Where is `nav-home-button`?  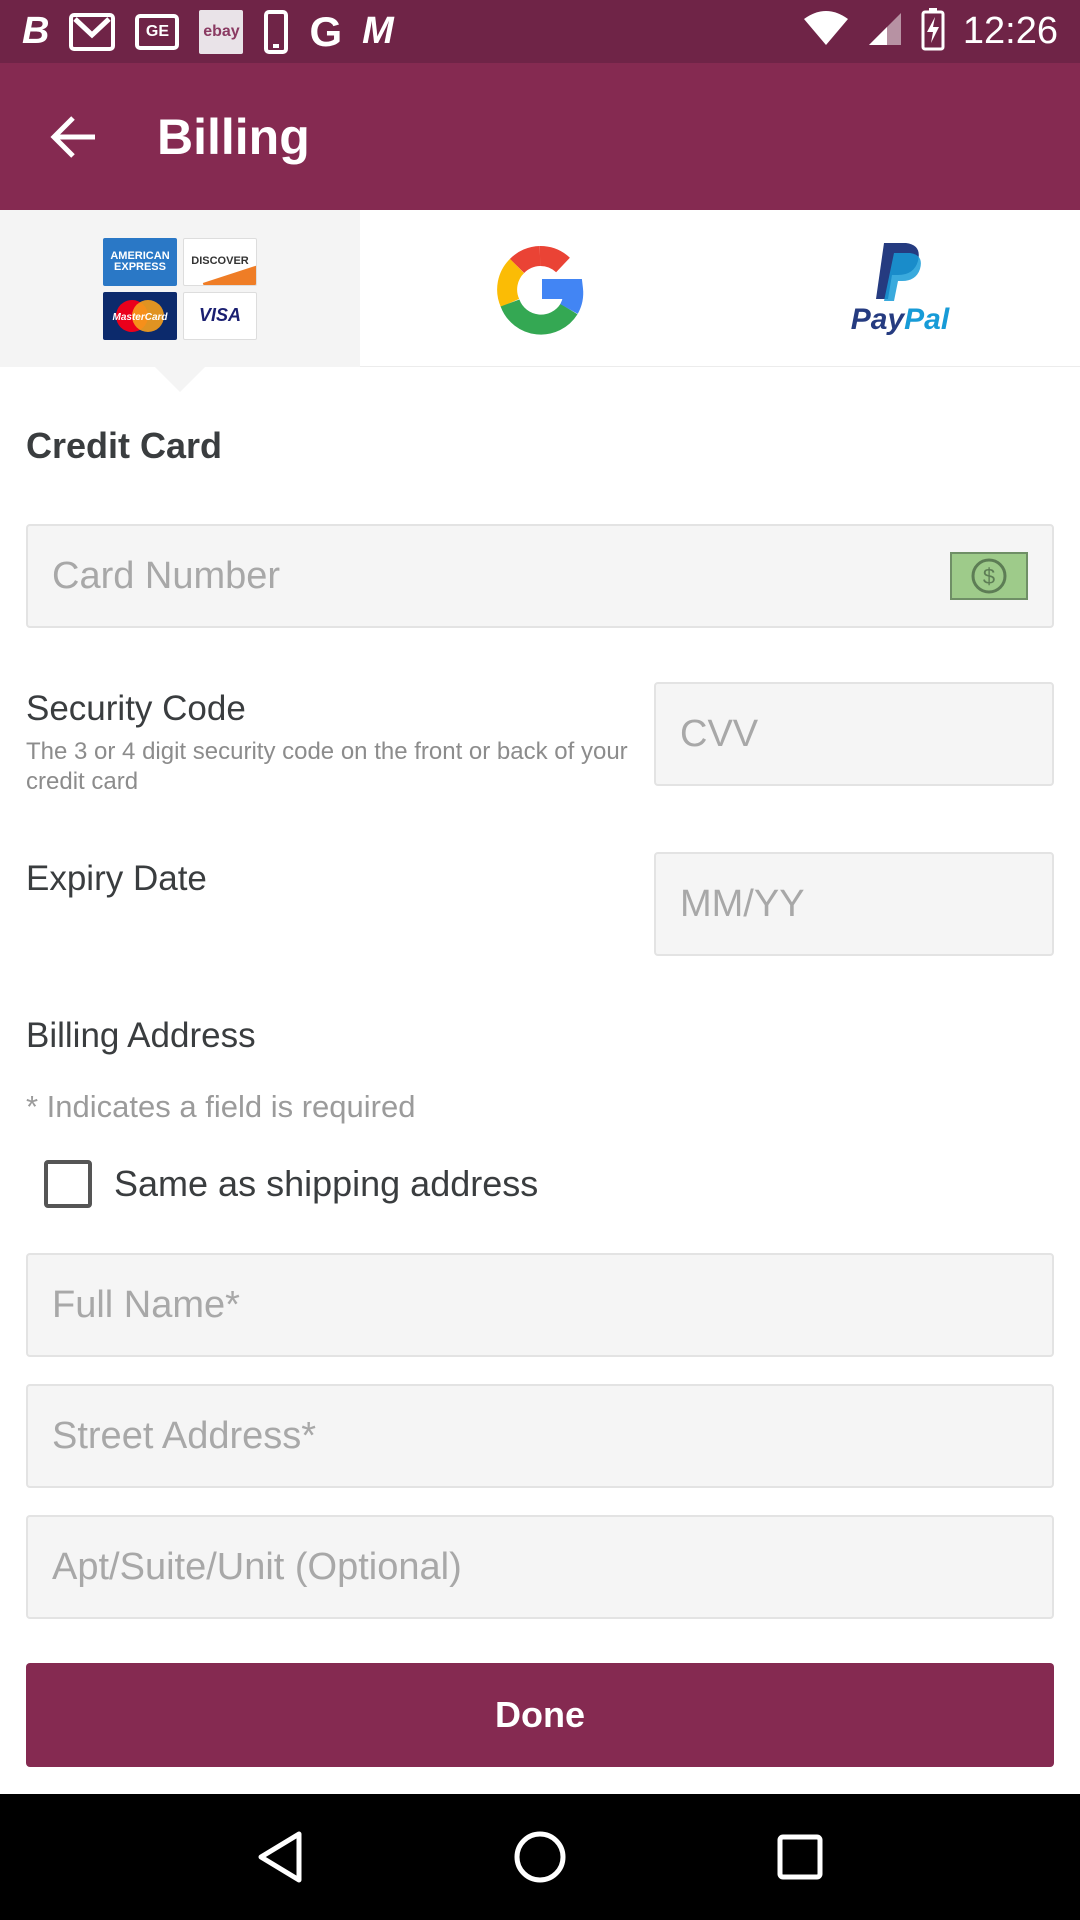 nav-home-button is located at coordinates (540, 1857).